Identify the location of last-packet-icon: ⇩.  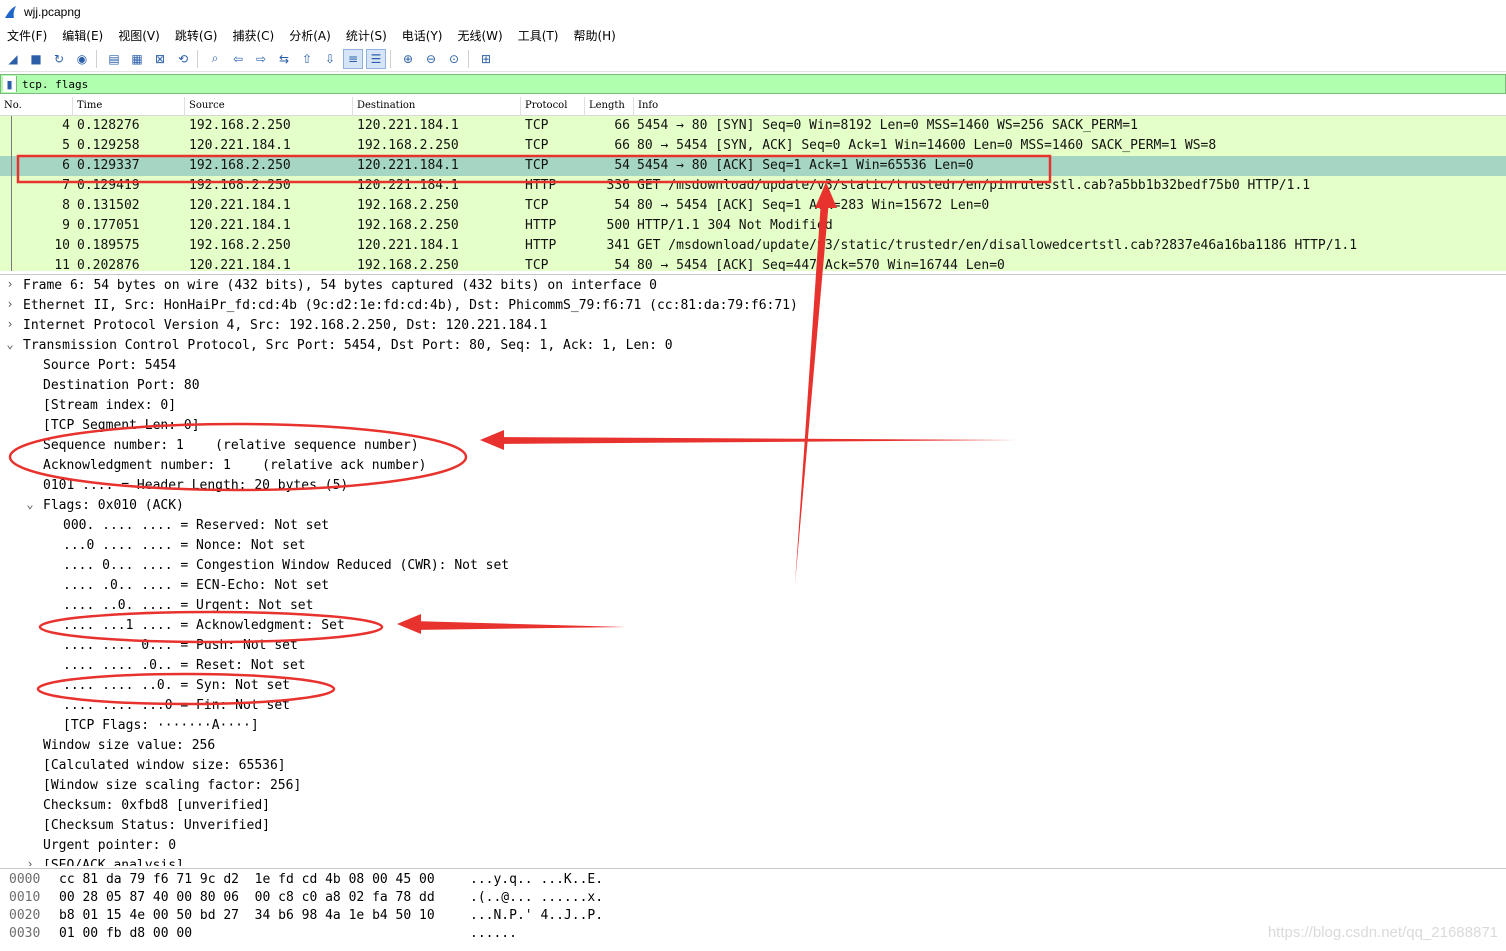
(330, 59).